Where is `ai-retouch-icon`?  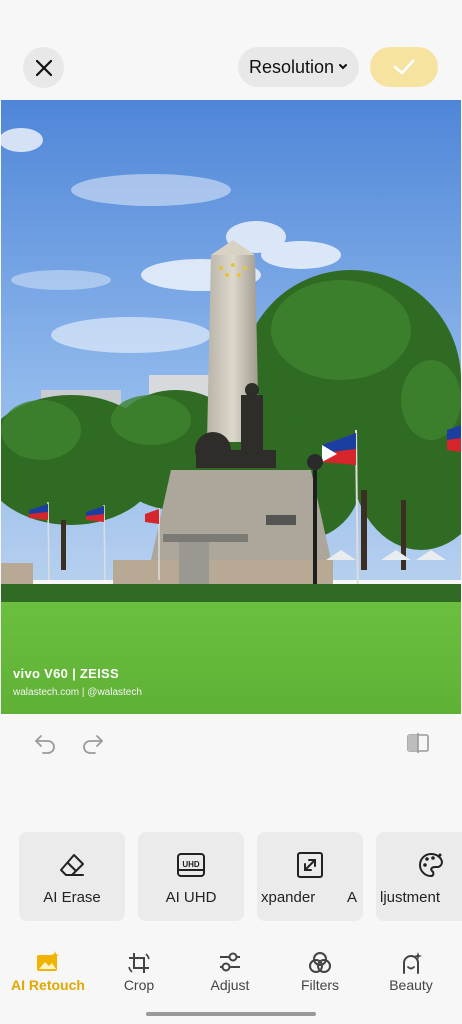
ai-retouch-icon is located at coordinates (48, 961).